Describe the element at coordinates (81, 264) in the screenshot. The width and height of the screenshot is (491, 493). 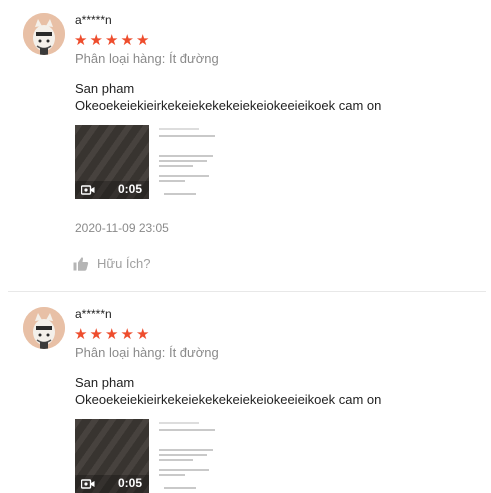
I see `thumbs-up-icon` at that location.